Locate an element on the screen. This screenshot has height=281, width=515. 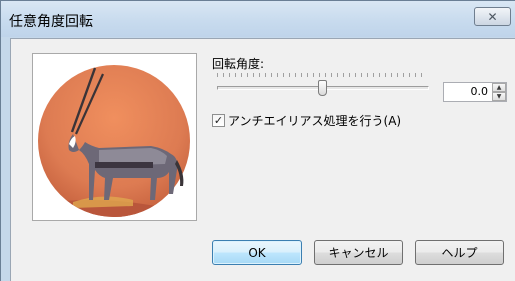
check-icon: ✓ is located at coordinates (218, 120).